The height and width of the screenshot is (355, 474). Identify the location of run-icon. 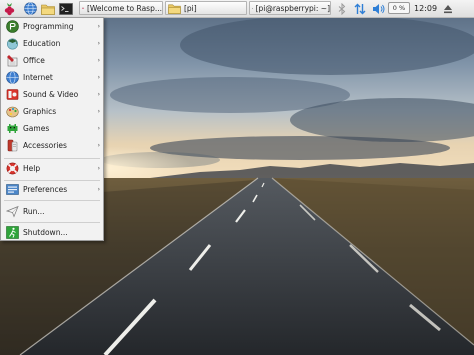
(12, 211).